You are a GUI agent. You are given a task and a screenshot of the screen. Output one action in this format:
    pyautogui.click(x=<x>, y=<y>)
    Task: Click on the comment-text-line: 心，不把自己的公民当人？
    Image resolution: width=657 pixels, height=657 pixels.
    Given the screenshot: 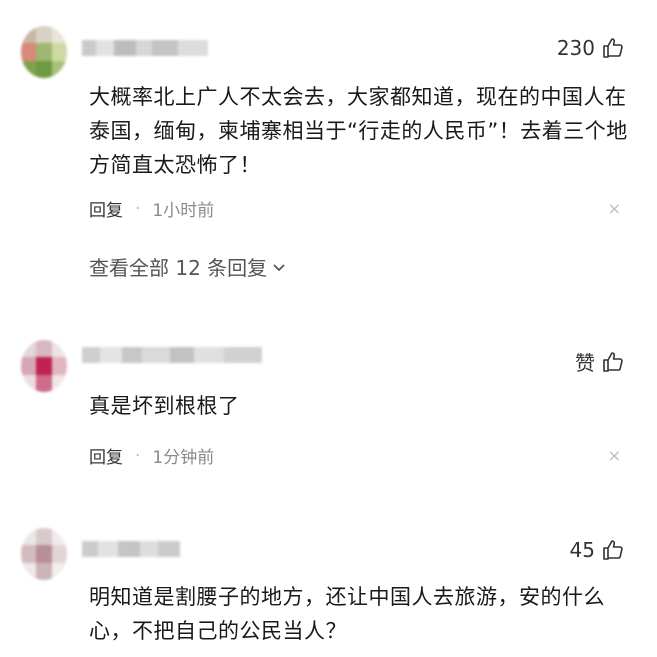 What is the action you would take?
    pyautogui.click(x=218, y=631)
    